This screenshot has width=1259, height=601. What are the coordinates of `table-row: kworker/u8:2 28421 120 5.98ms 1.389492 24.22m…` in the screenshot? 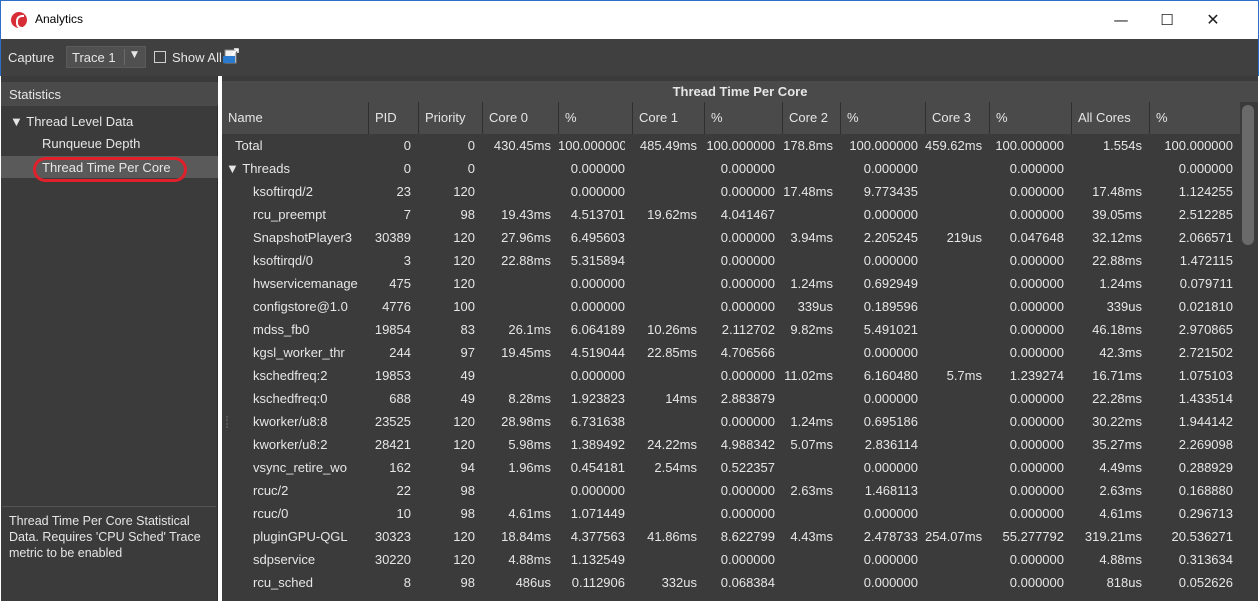 It's located at (731, 444).